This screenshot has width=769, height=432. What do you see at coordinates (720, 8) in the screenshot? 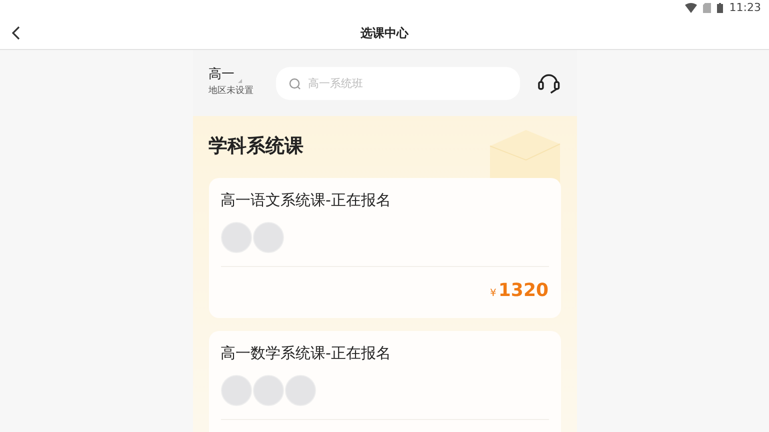
I see `battery-icon` at bounding box center [720, 8].